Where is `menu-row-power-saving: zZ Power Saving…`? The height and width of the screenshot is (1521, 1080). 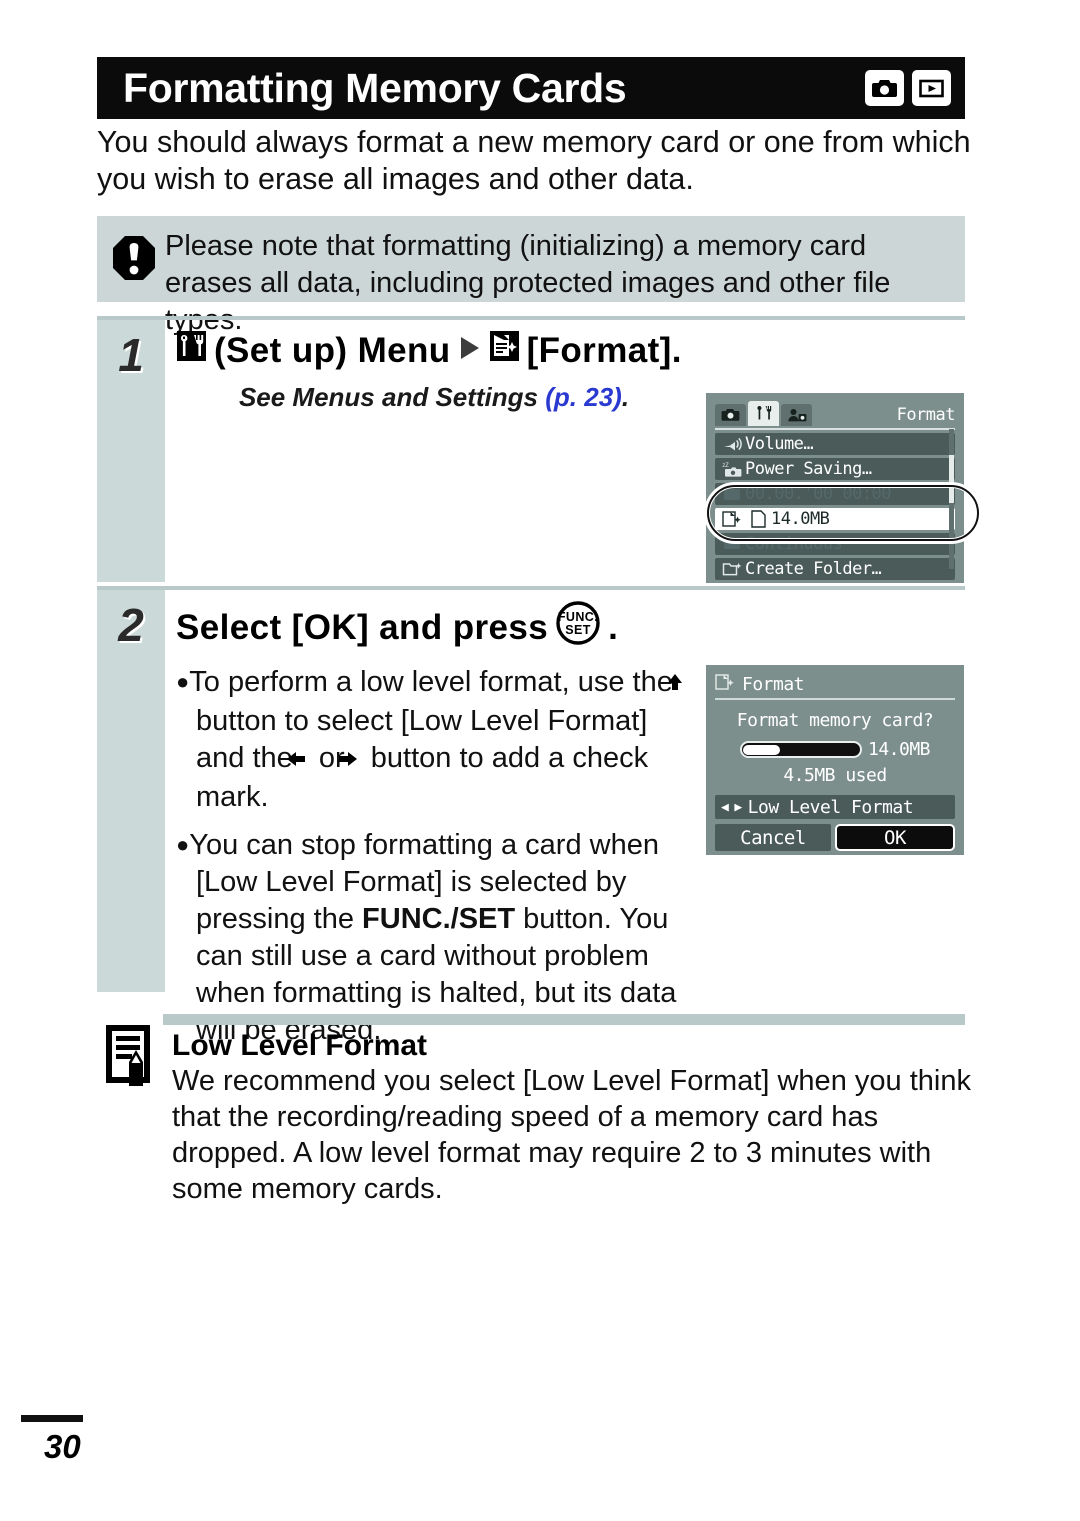
menu-row-power-saving: zZ Power Saving… is located at coordinates (835, 469).